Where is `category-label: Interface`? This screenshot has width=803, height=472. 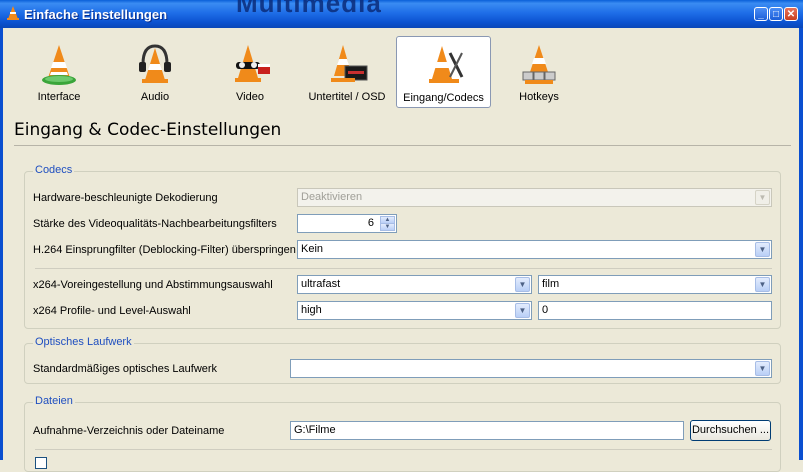 category-label: Interface is located at coordinates (59, 97).